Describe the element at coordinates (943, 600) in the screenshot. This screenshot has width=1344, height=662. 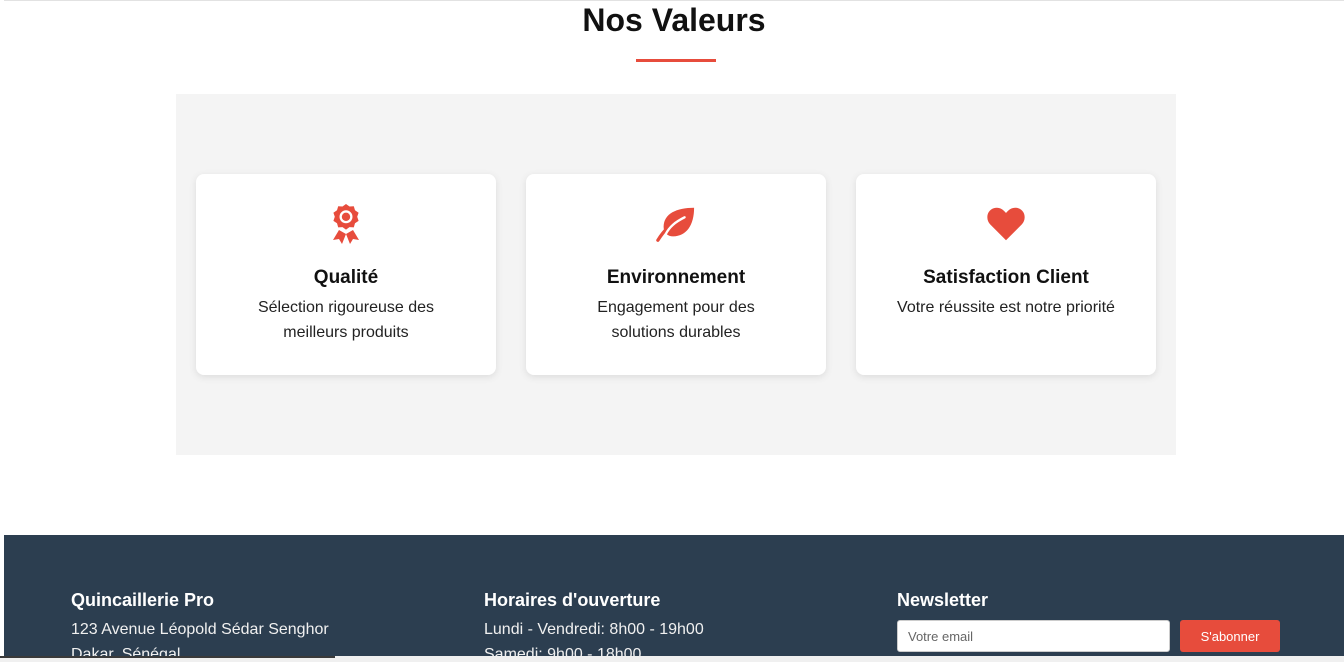
I see `footer-newsletter-title: Newsletter` at that location.